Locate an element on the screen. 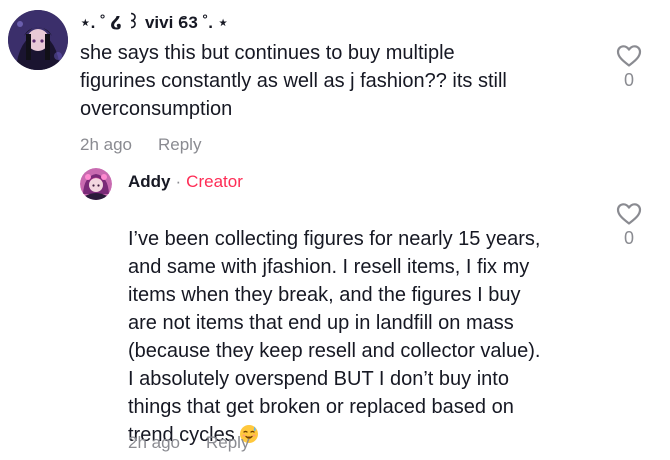  commenter-avatar is located at coordinates (38, 40).